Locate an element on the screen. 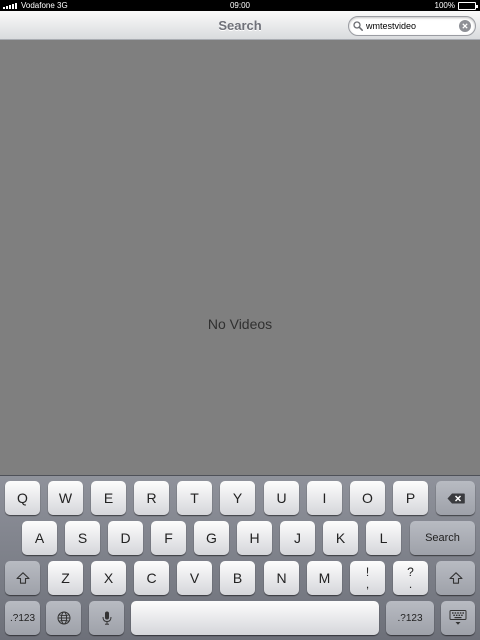 This screenshot has width=480, height=640. status-right: 100% is located at coordinates (456, 5).